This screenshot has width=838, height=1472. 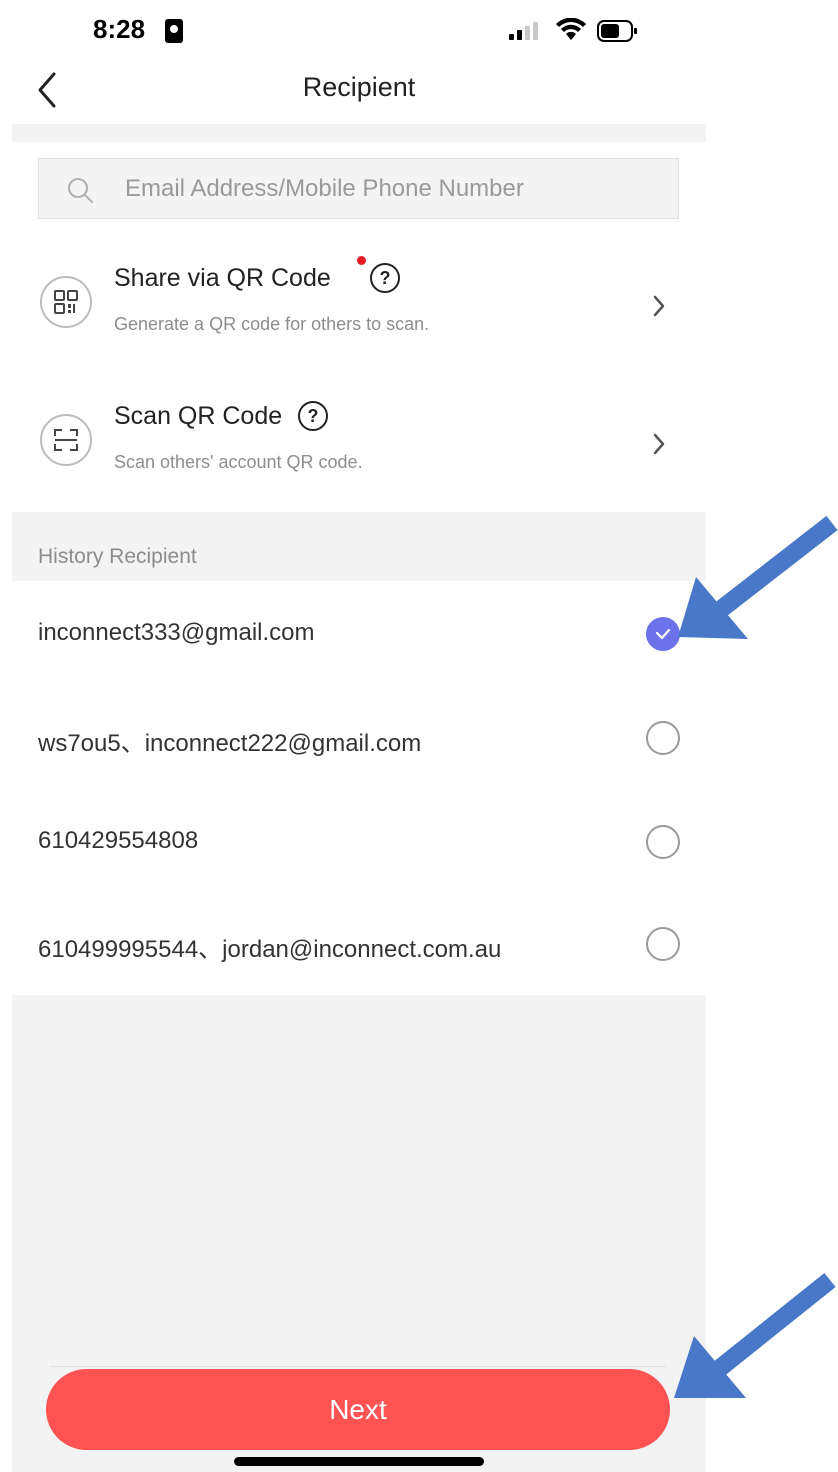 What do you see at coordinates (359, 841) in the screenshot?
I see `recipient-row: 610429554808` at bounding box center [359, 841].